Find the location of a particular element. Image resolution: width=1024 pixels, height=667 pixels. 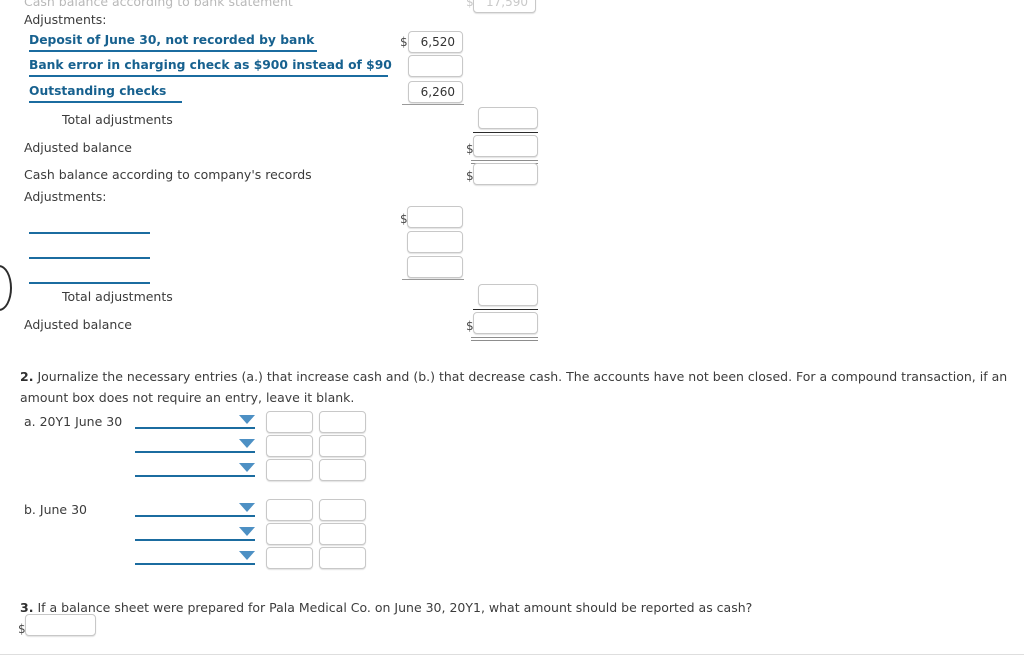

company-adjustment-line-3-input is located at coordinates (435, 267).